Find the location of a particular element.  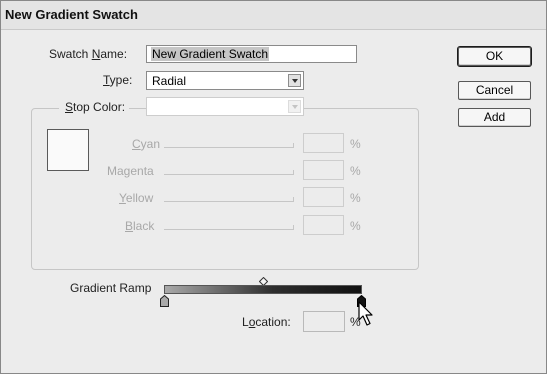

magenta-label: Magenta is located at coordinates (130, 171).